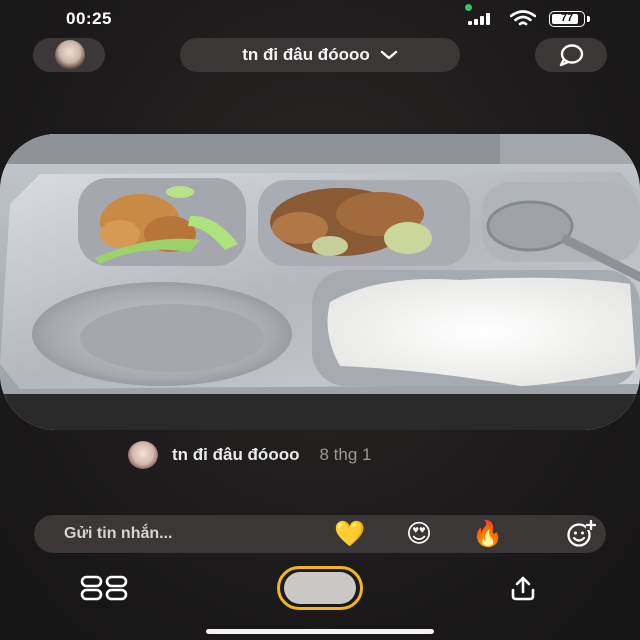 The image size is (640, 640). Describe the element at coordinates (320, 18) in the screenshot. I see `status-bar: 00:25 77` at that location.